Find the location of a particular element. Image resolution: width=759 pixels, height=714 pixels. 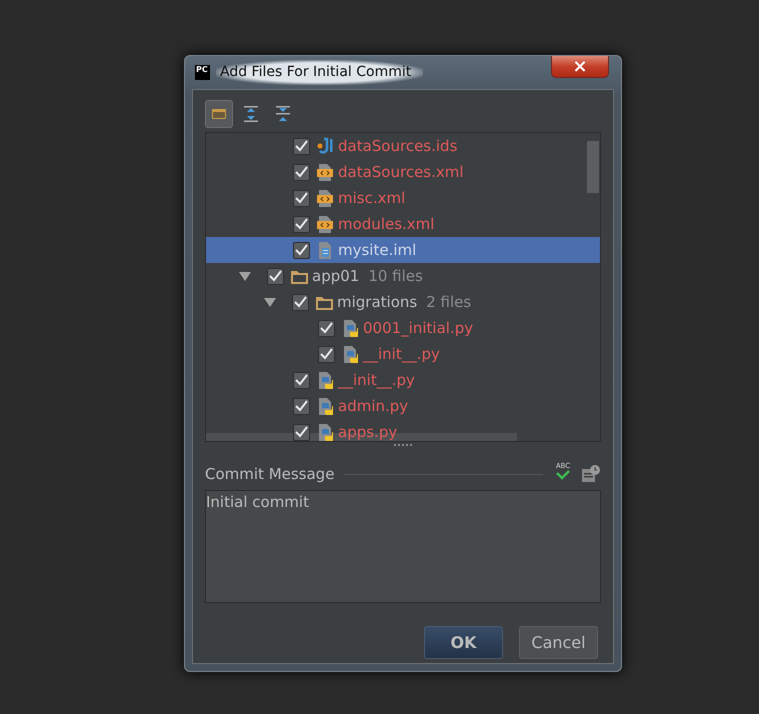

tree-row: admin.py is located at coordinates (403, 406).